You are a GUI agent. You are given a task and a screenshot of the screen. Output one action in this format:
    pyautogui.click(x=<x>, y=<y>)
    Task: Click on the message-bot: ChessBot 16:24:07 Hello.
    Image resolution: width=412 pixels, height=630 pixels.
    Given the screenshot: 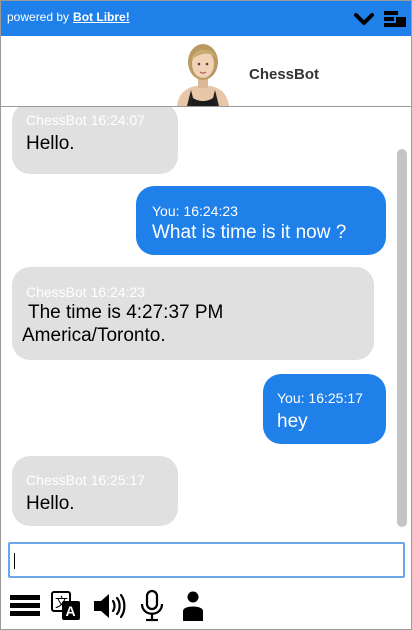 What is the action you would take?
    pyautogui.click(x=95, y=140)
    